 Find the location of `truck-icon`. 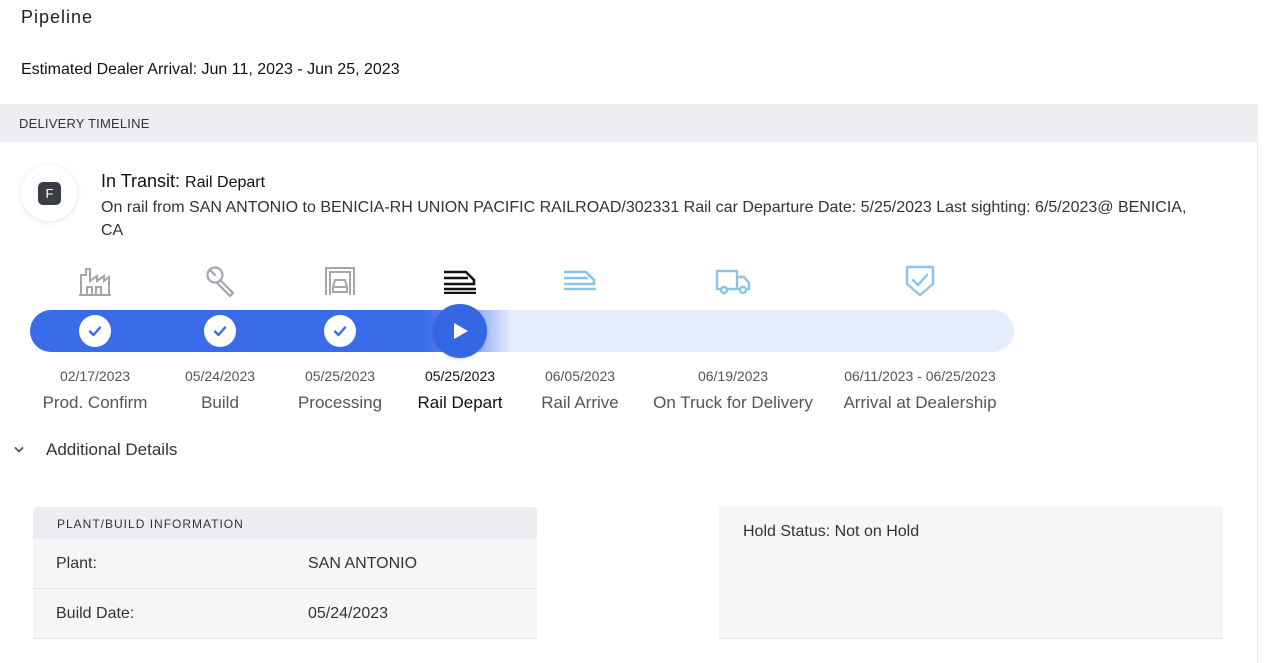

truck-icon is located at coordinates (733, 281).